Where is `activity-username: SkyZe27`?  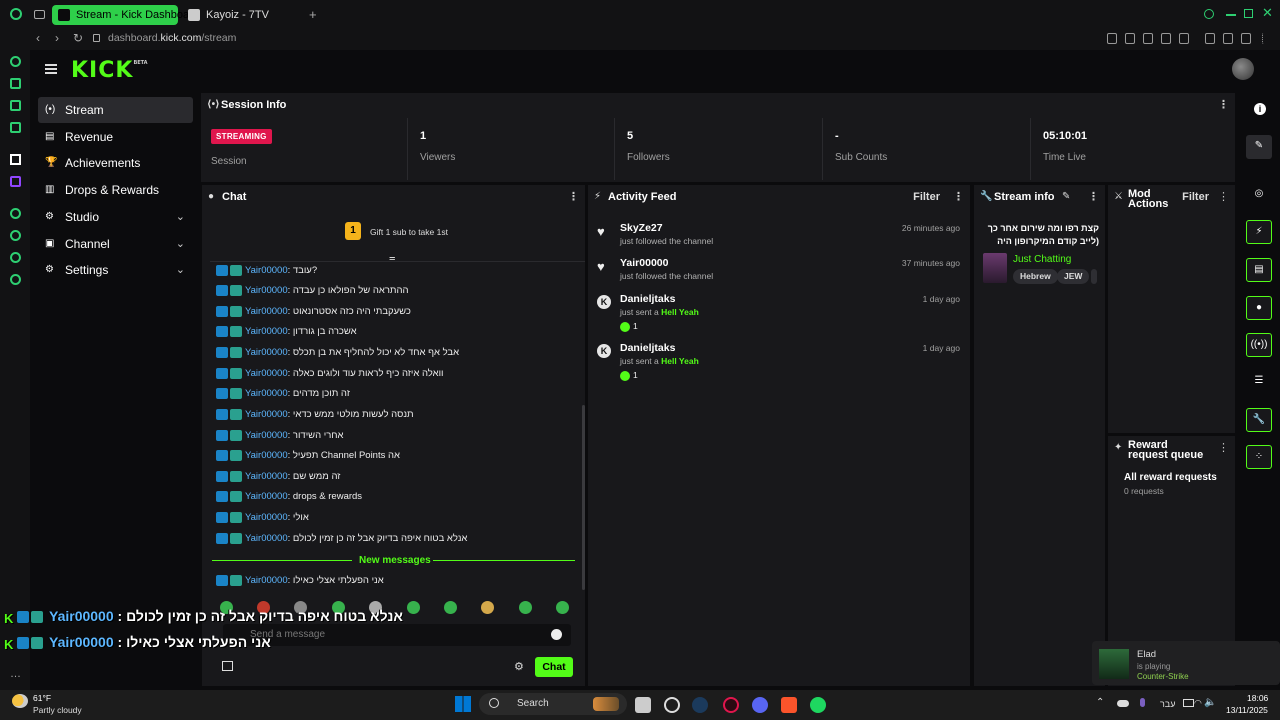
activity-username: SkyZe27 is located at coordinates (641, 228).